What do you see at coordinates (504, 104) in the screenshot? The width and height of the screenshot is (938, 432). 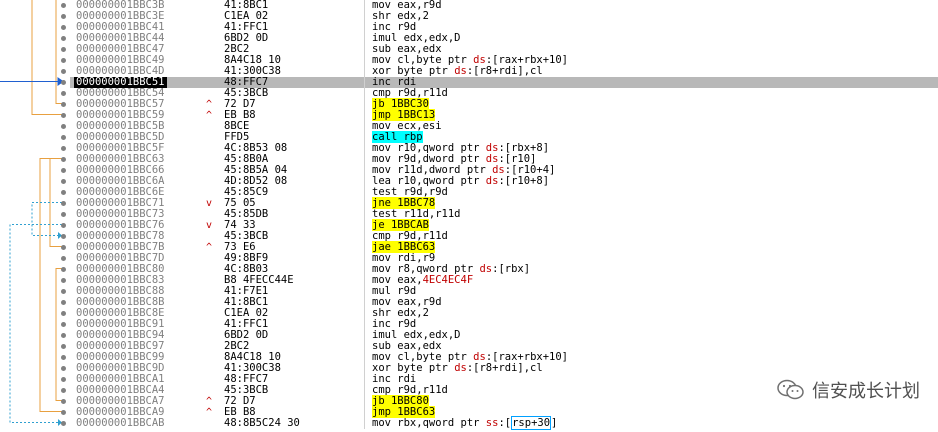 I see `instruction-row: 000000001BBC57 ^ 72 D7 jb 1BBC30` at bounding box center [504, 104].